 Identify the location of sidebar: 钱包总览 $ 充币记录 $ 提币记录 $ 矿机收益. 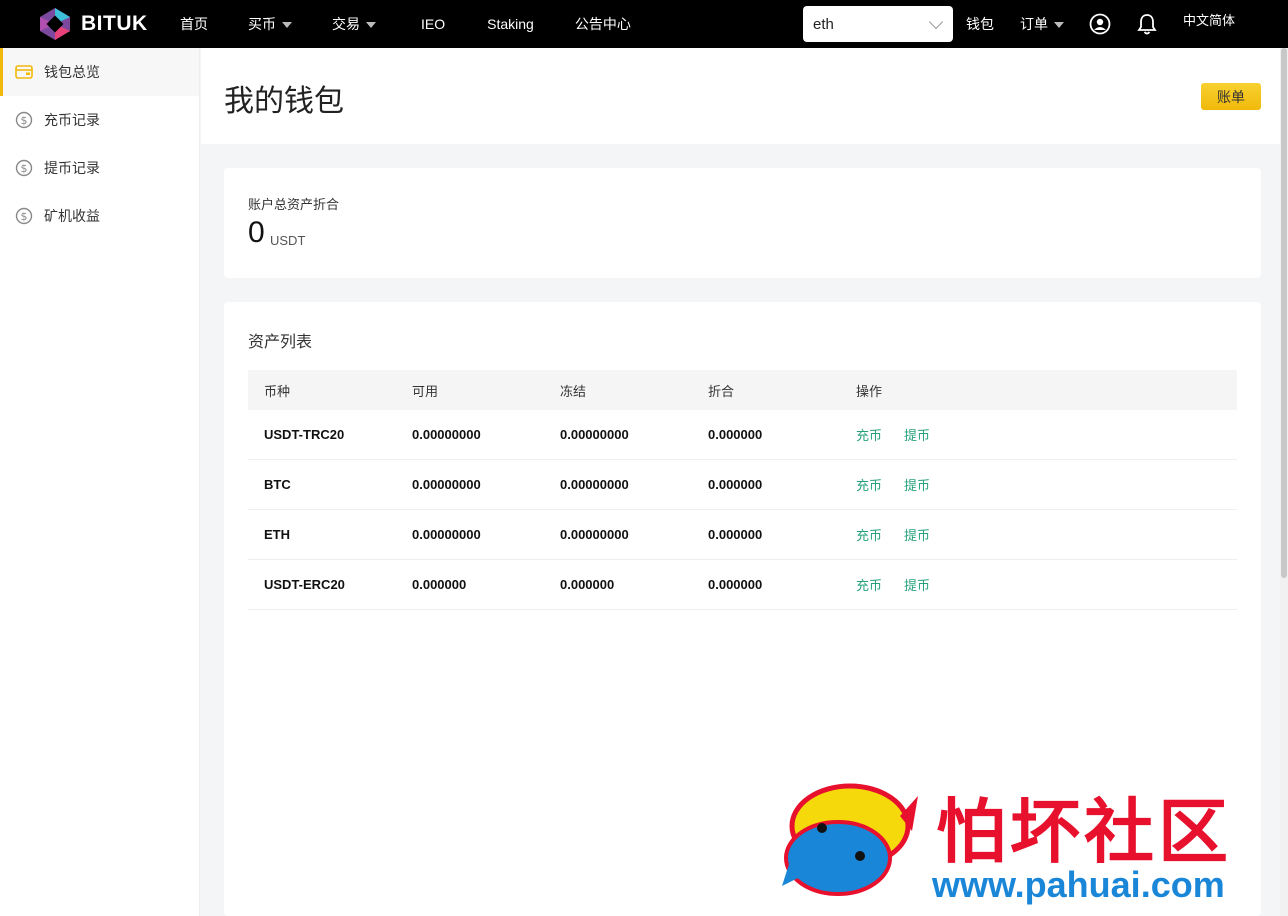
(100, 482).